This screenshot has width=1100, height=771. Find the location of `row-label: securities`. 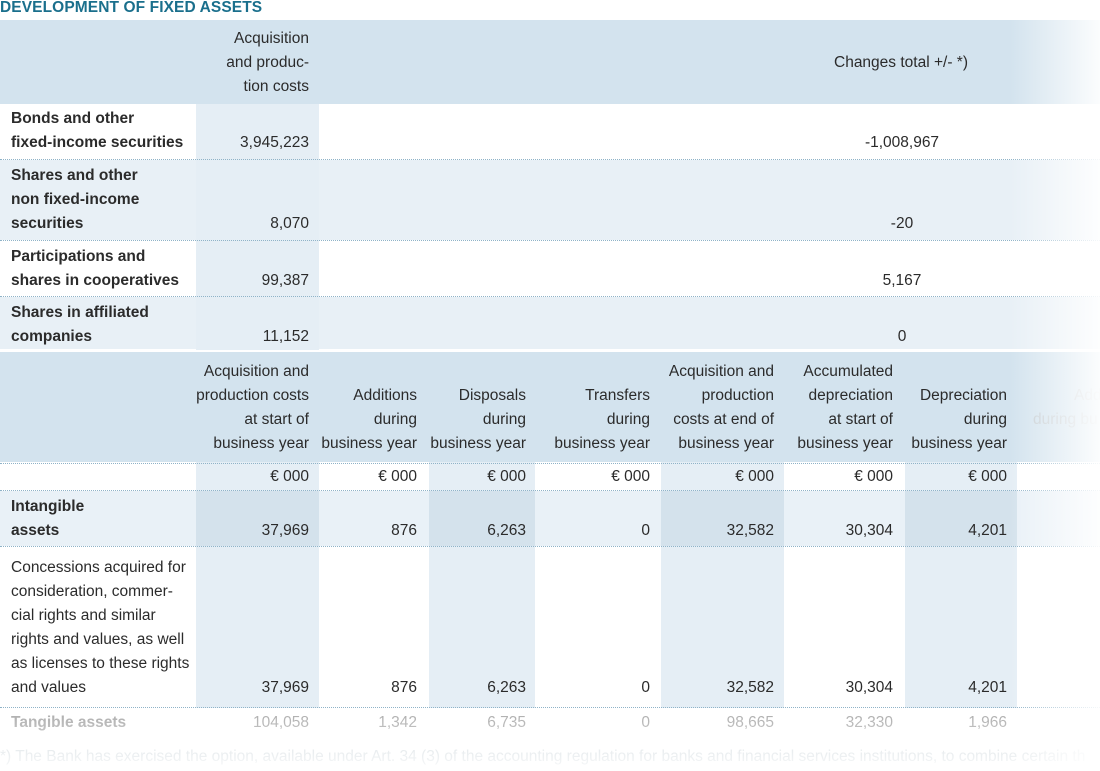

row-label: securities is located at coordinates (47, 223).